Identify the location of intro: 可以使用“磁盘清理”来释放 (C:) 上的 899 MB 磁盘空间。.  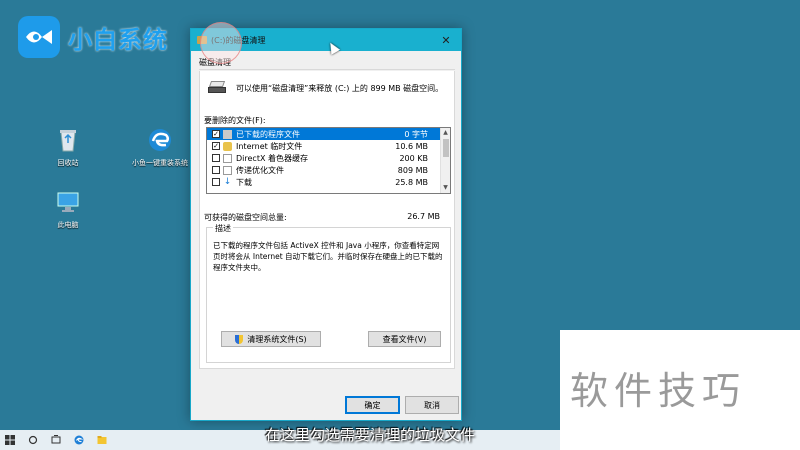
(325, 88).